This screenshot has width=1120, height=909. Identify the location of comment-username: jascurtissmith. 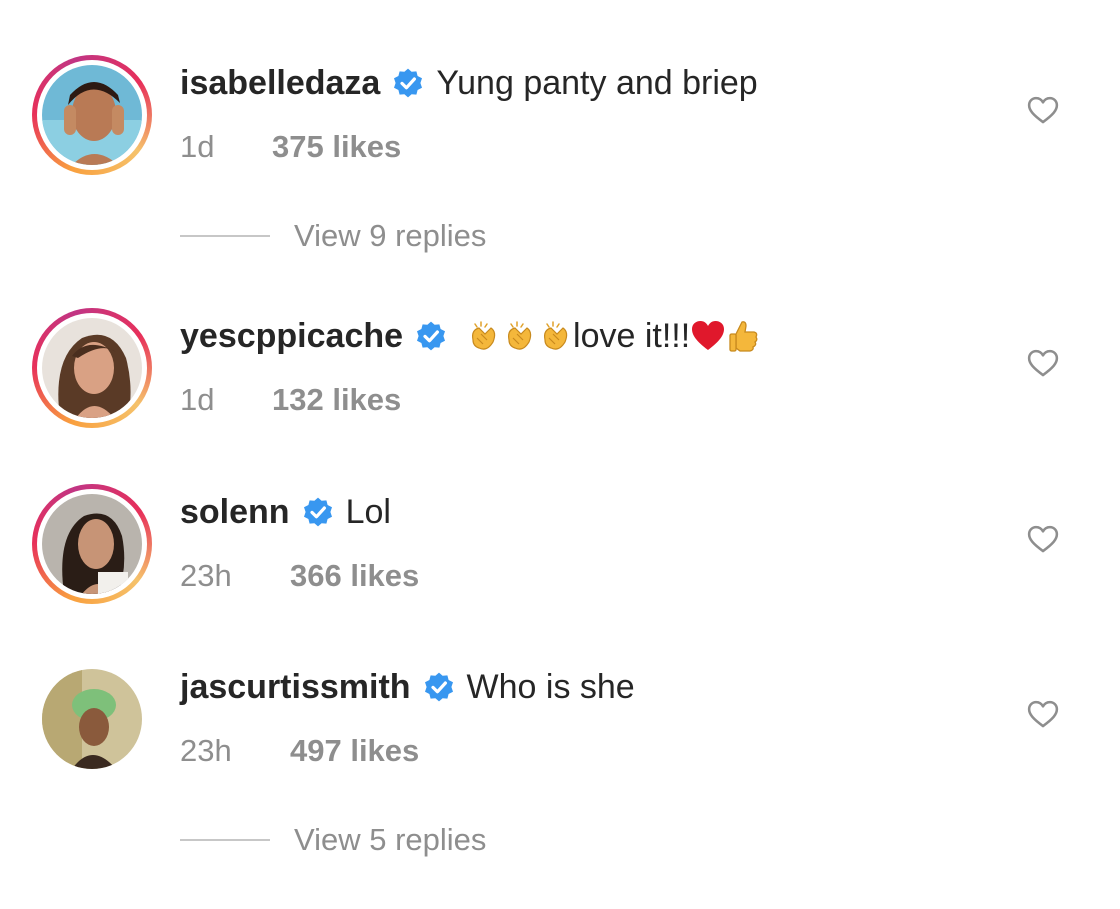
(295, 687).